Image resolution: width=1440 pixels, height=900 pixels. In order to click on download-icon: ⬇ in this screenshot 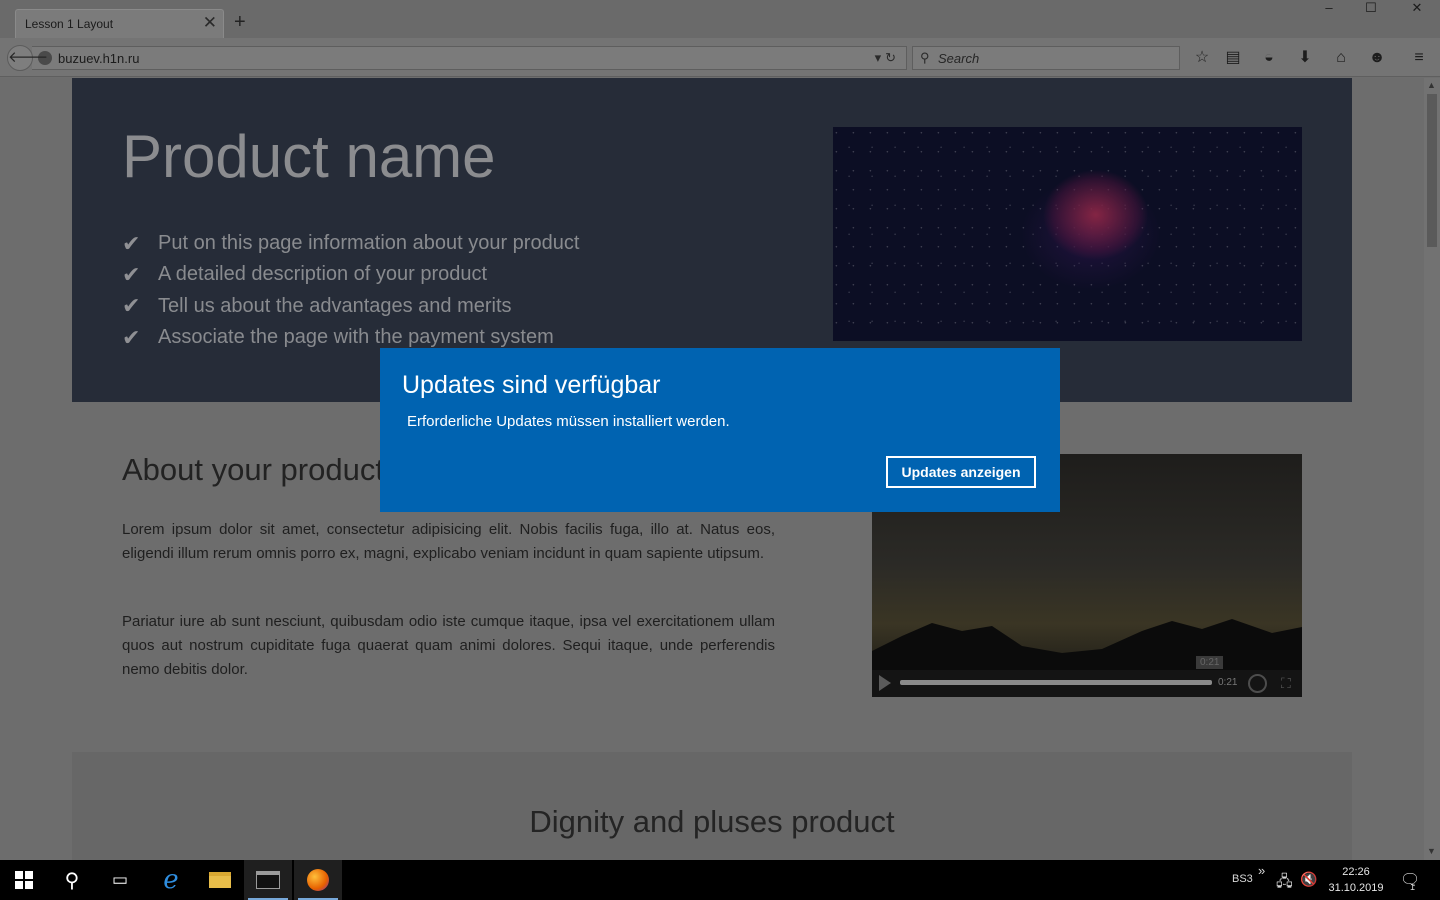, I will do `click(1305, 58)`.